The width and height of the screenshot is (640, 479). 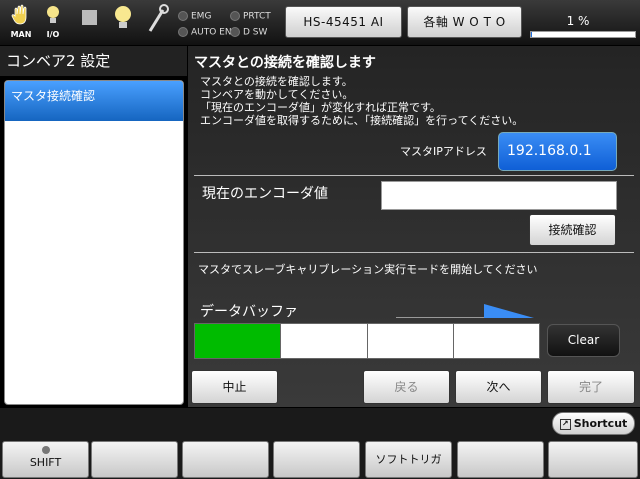 What do you see at coordinates (583, 34) in the screenshot?
I see `speed-bar` at bounding box center [583, 34].